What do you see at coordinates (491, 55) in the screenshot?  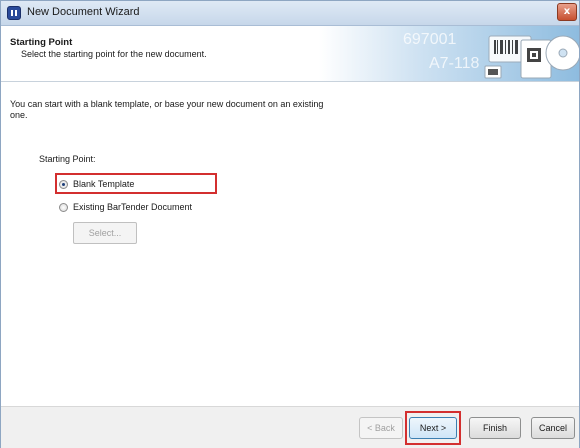 I see `barcode-labels-art: 697001 A7-118` at bounding box center [491, 55].